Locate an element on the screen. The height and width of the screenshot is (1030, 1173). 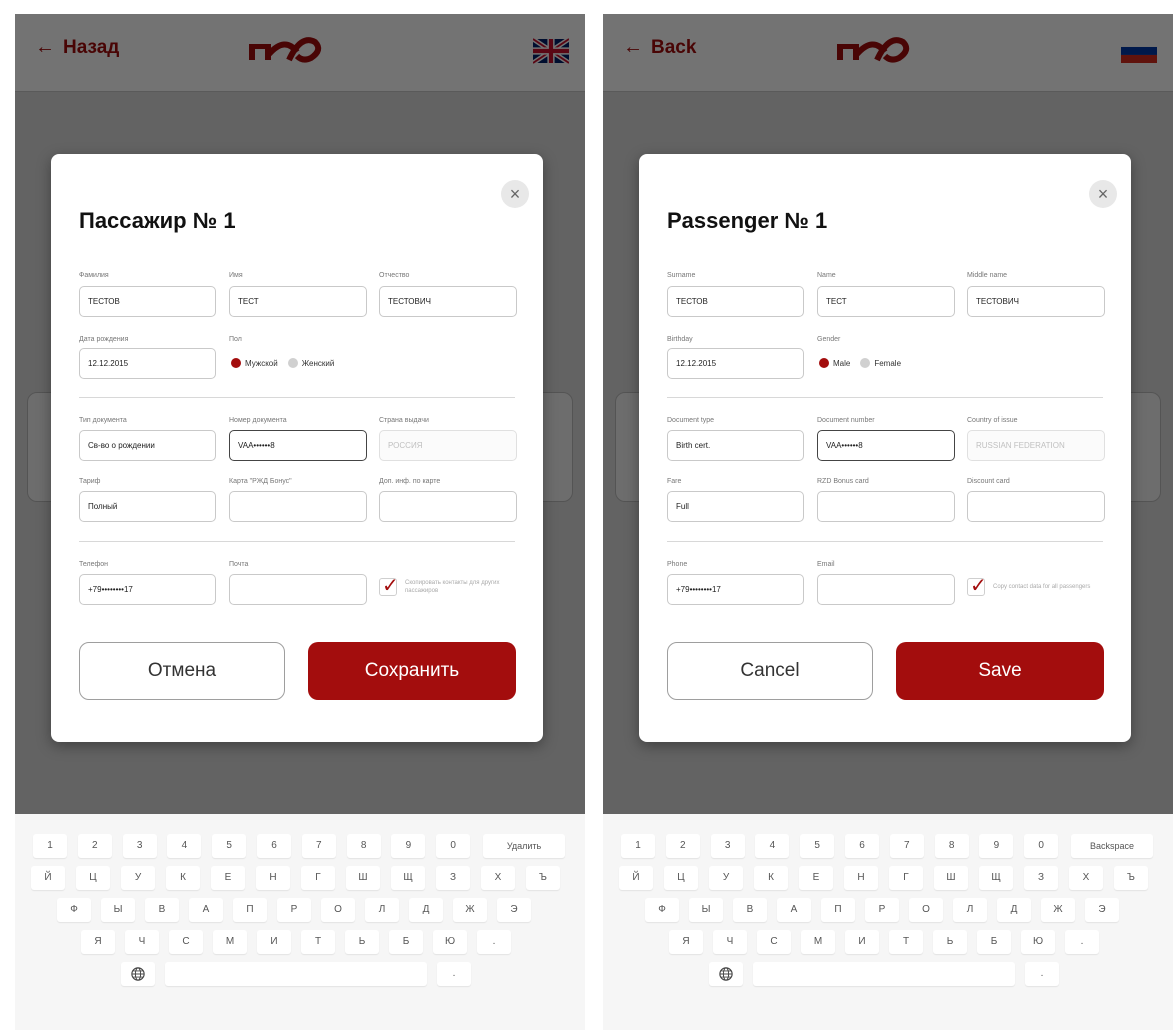
key: С is located at coordinates (774, 942).